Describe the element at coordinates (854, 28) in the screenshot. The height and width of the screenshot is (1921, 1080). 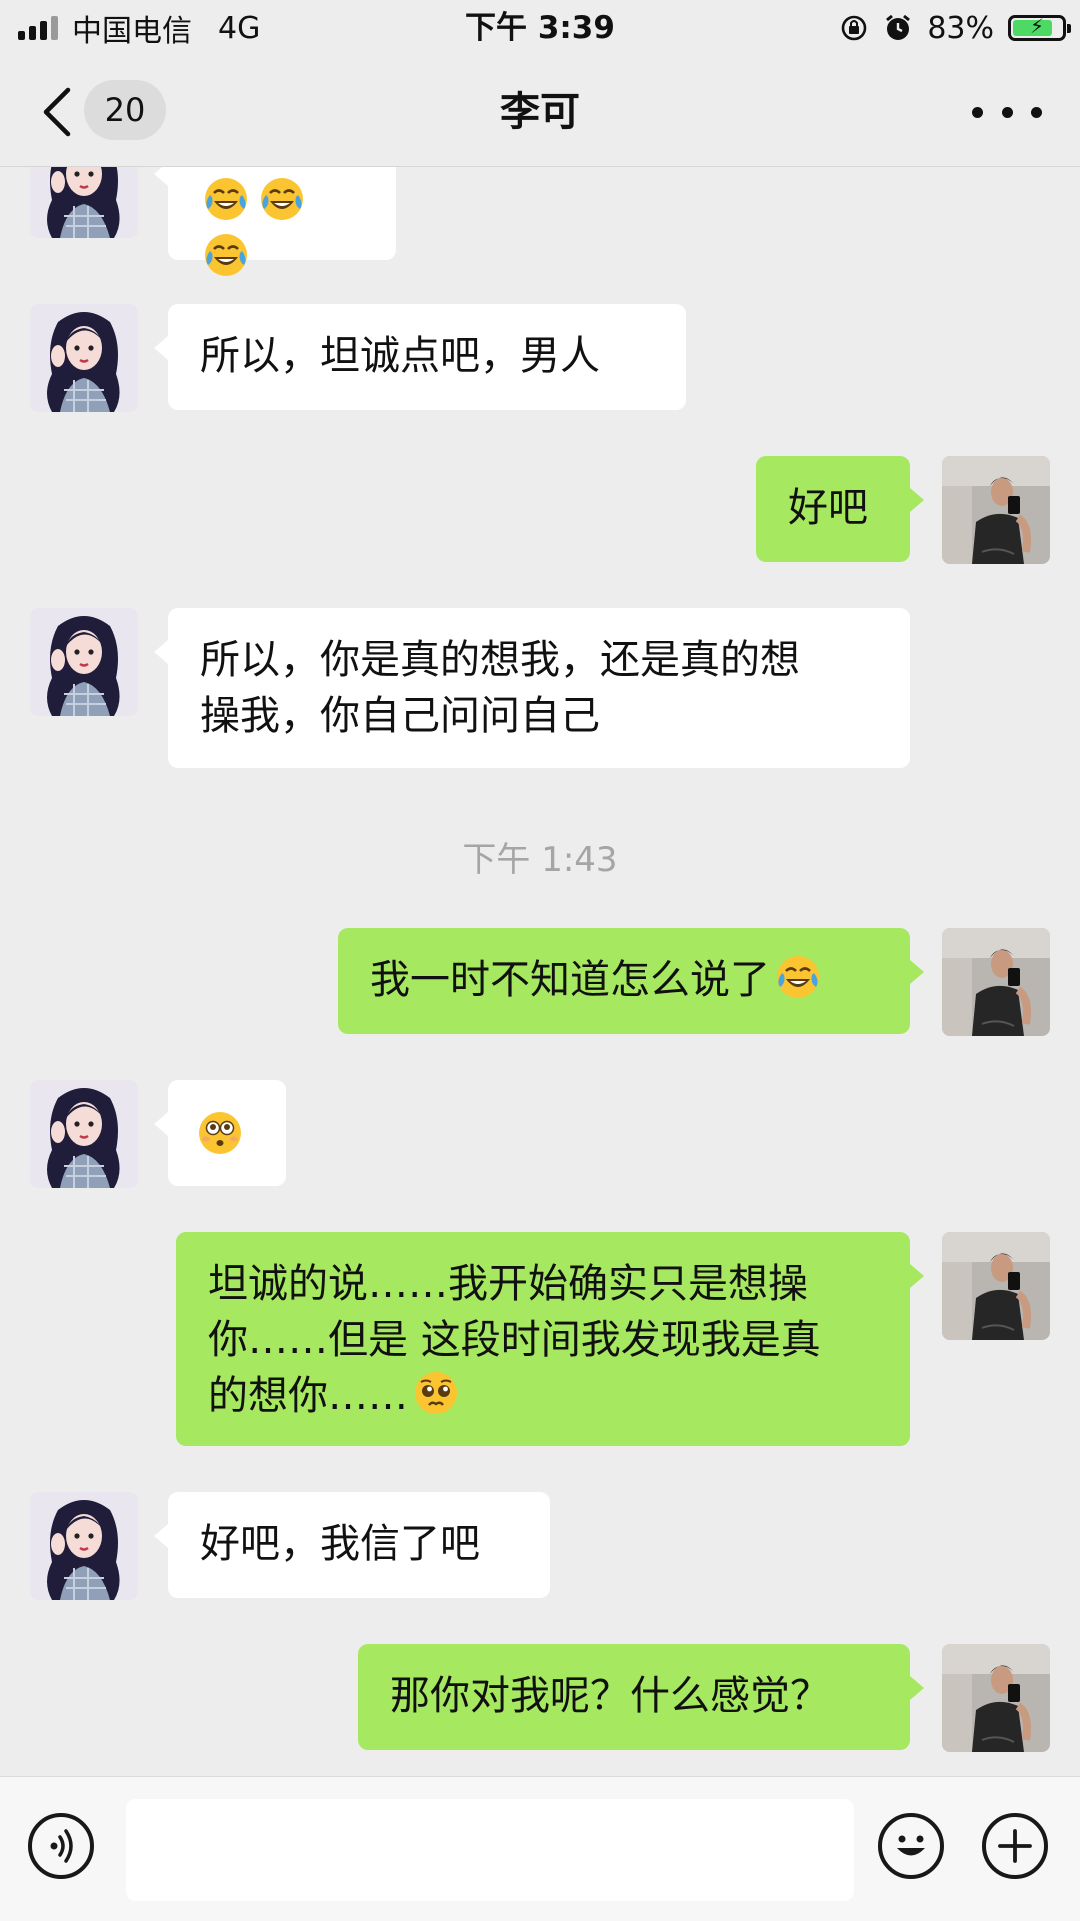
I see `rotation-lock-icon` at that location.